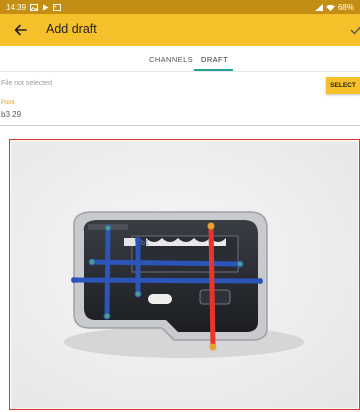 This screenshot has width=360, height=412. I want to click on battery-value: 68, so click(342, 7).